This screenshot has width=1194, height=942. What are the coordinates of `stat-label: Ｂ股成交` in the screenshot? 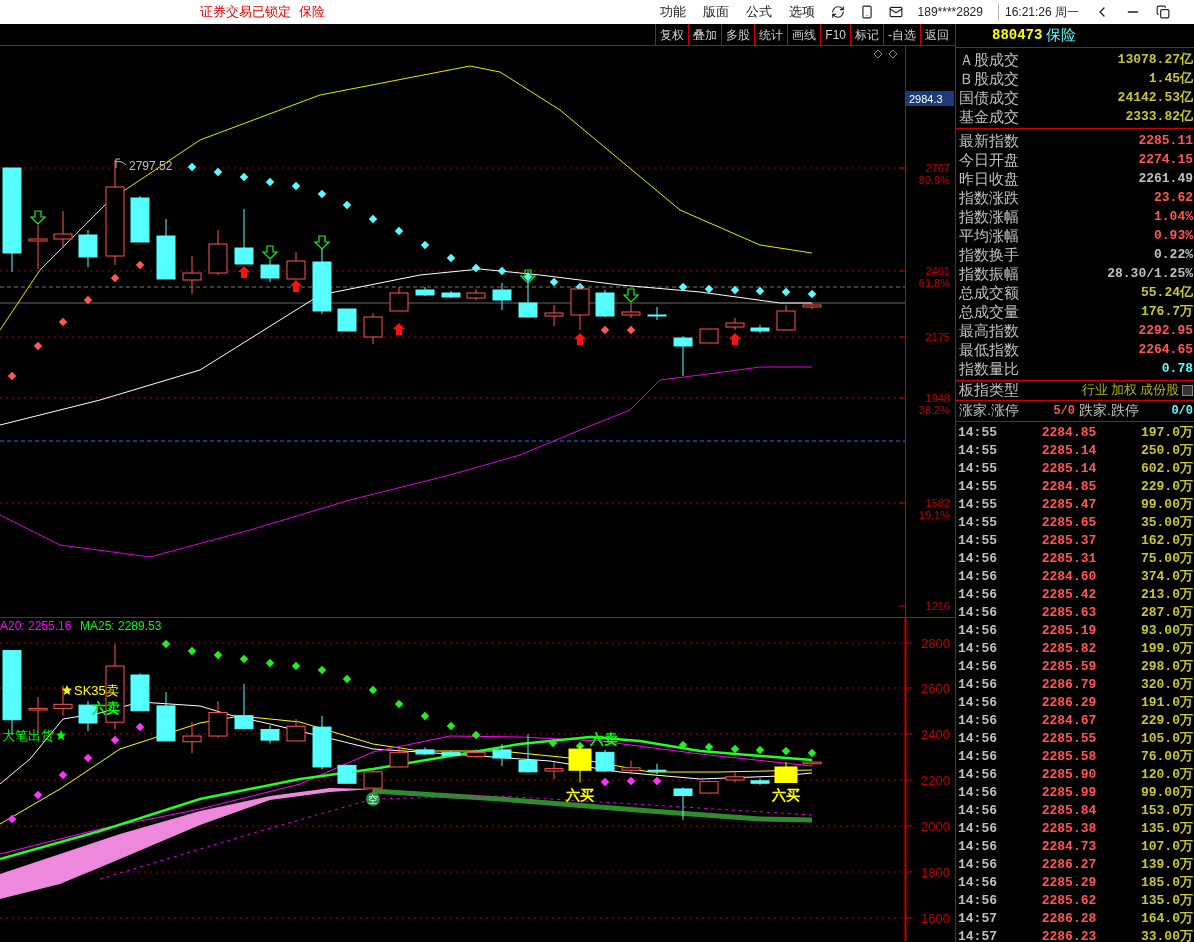 It's located at (989, 78).